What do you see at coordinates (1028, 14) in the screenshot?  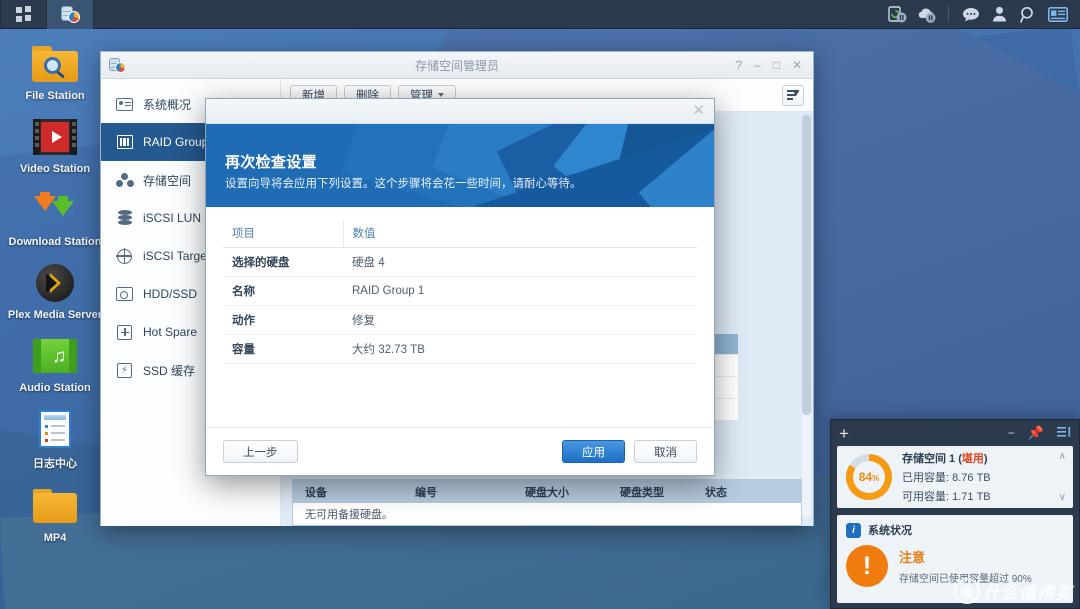 I see `magnifier-icon` at bounding box center [1028, 14].